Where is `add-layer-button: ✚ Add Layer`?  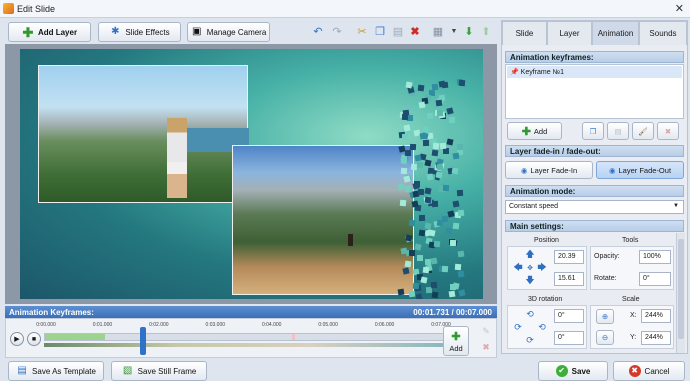 add-layer-button: ✚ Add Layer is located at coordinates (49, 32).